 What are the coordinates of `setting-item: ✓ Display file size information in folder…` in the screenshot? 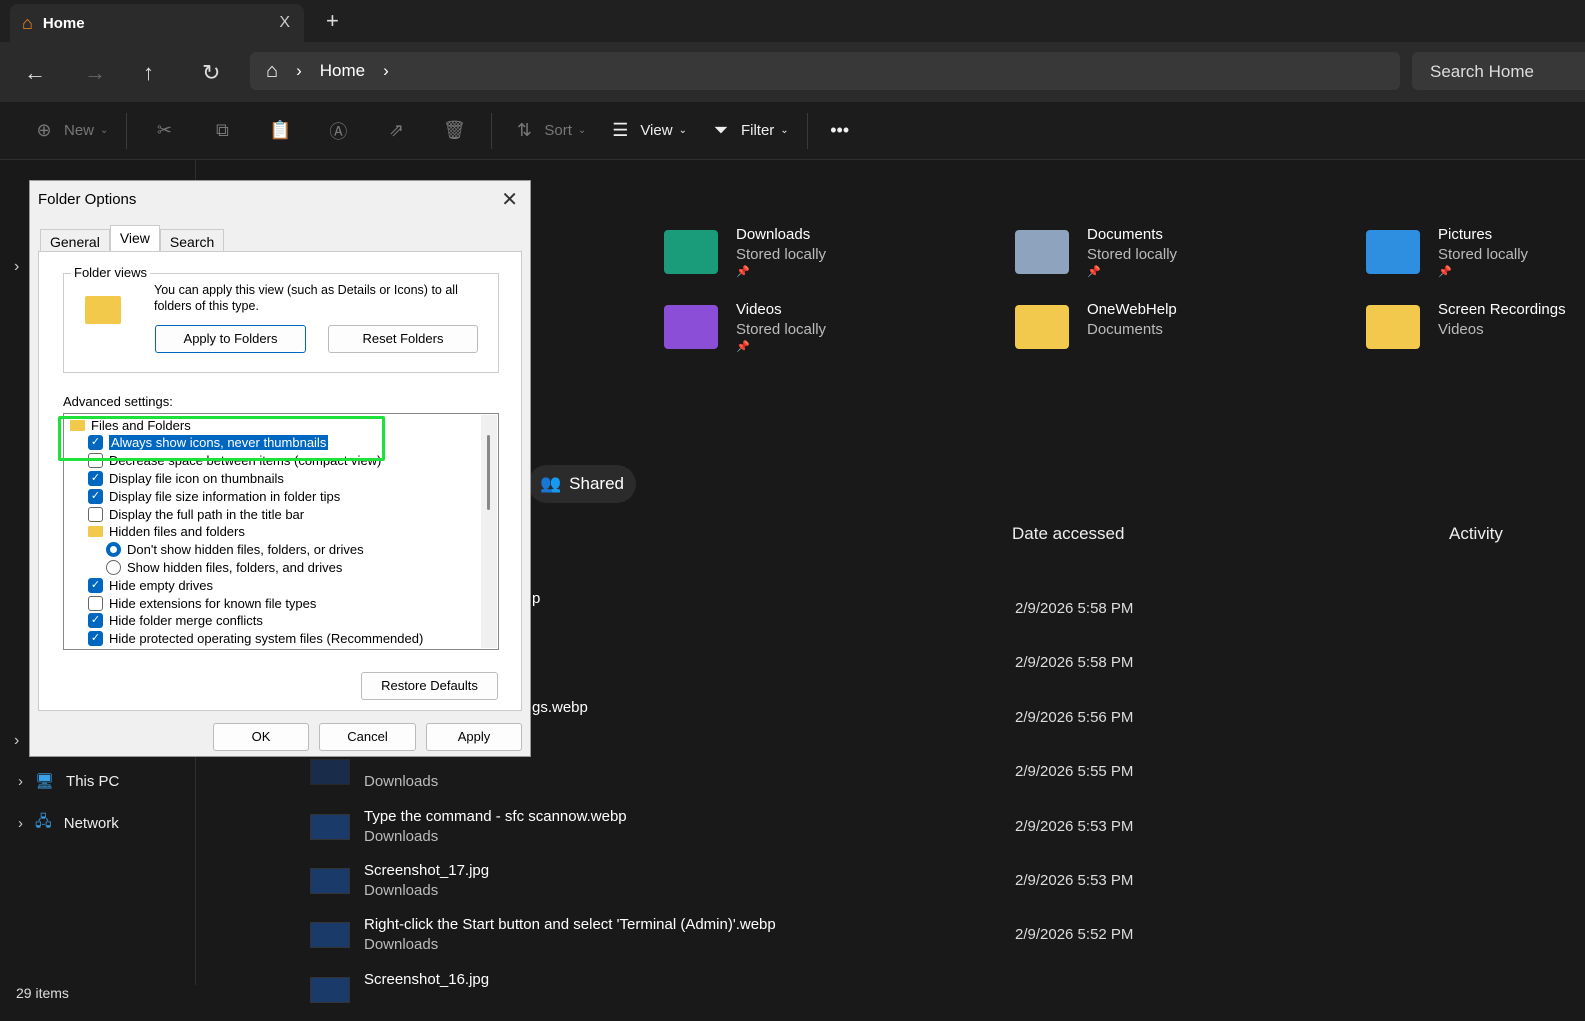 It's located at (214, 496).